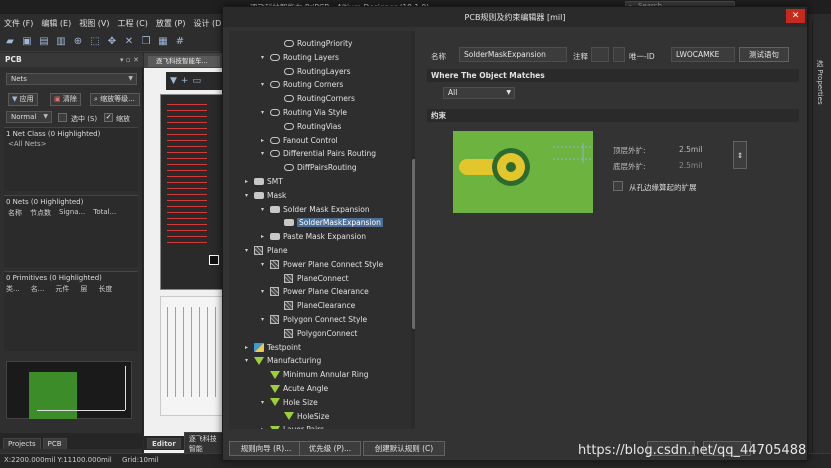 This screenshot has height=468, width=831. I want to click on clear-button: ▣ 清除, so click(65, 99).